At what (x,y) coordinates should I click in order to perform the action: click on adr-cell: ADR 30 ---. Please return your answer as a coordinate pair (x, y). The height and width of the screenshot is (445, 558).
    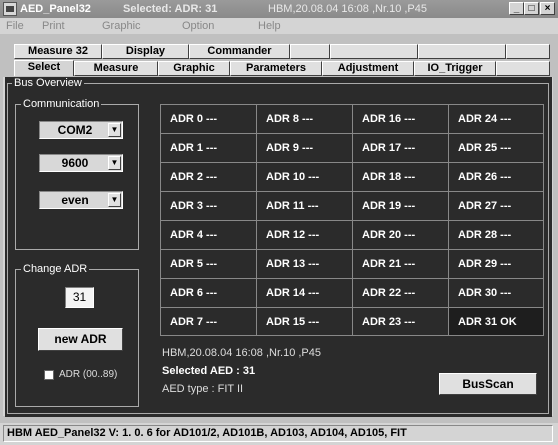
    Looking at the image, I should click on (496, 293).